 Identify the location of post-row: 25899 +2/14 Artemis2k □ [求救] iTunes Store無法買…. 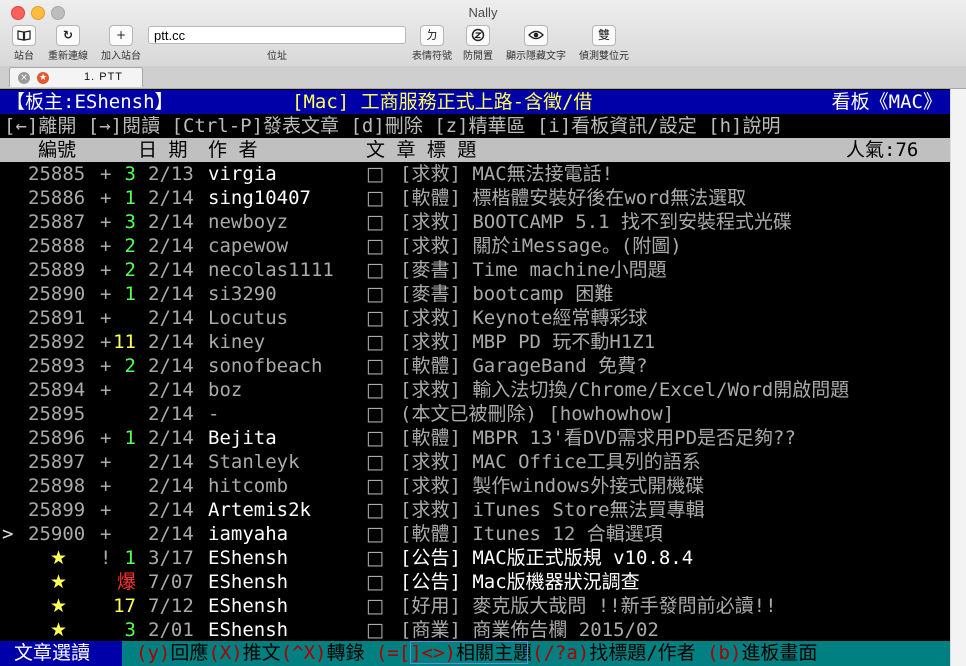
(475, 510).